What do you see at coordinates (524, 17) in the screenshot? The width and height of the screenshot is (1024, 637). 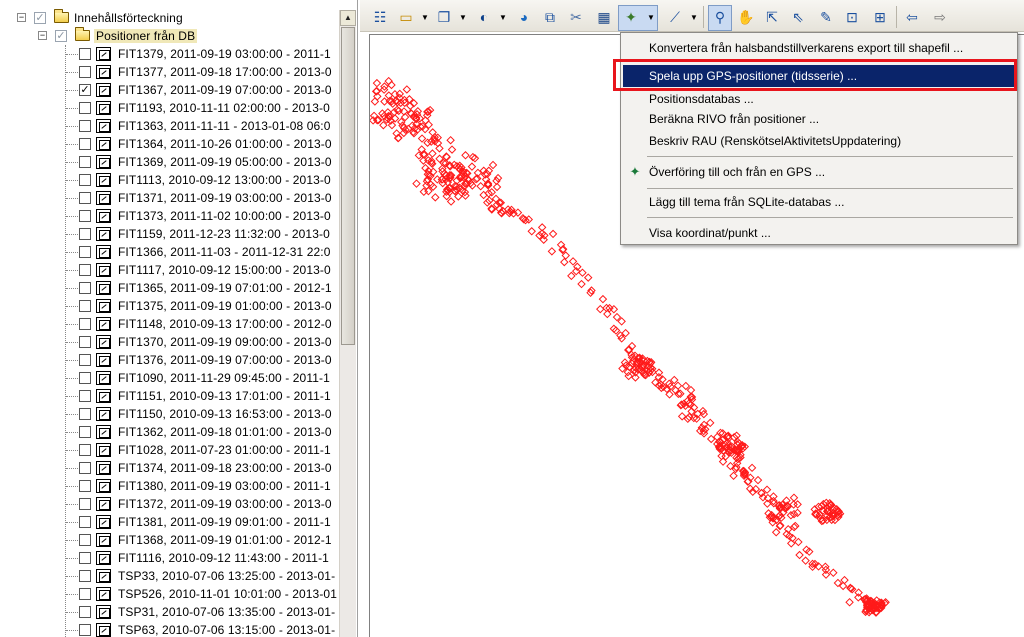 I see `world-icon: ◕` at bounding box center [524, 17].